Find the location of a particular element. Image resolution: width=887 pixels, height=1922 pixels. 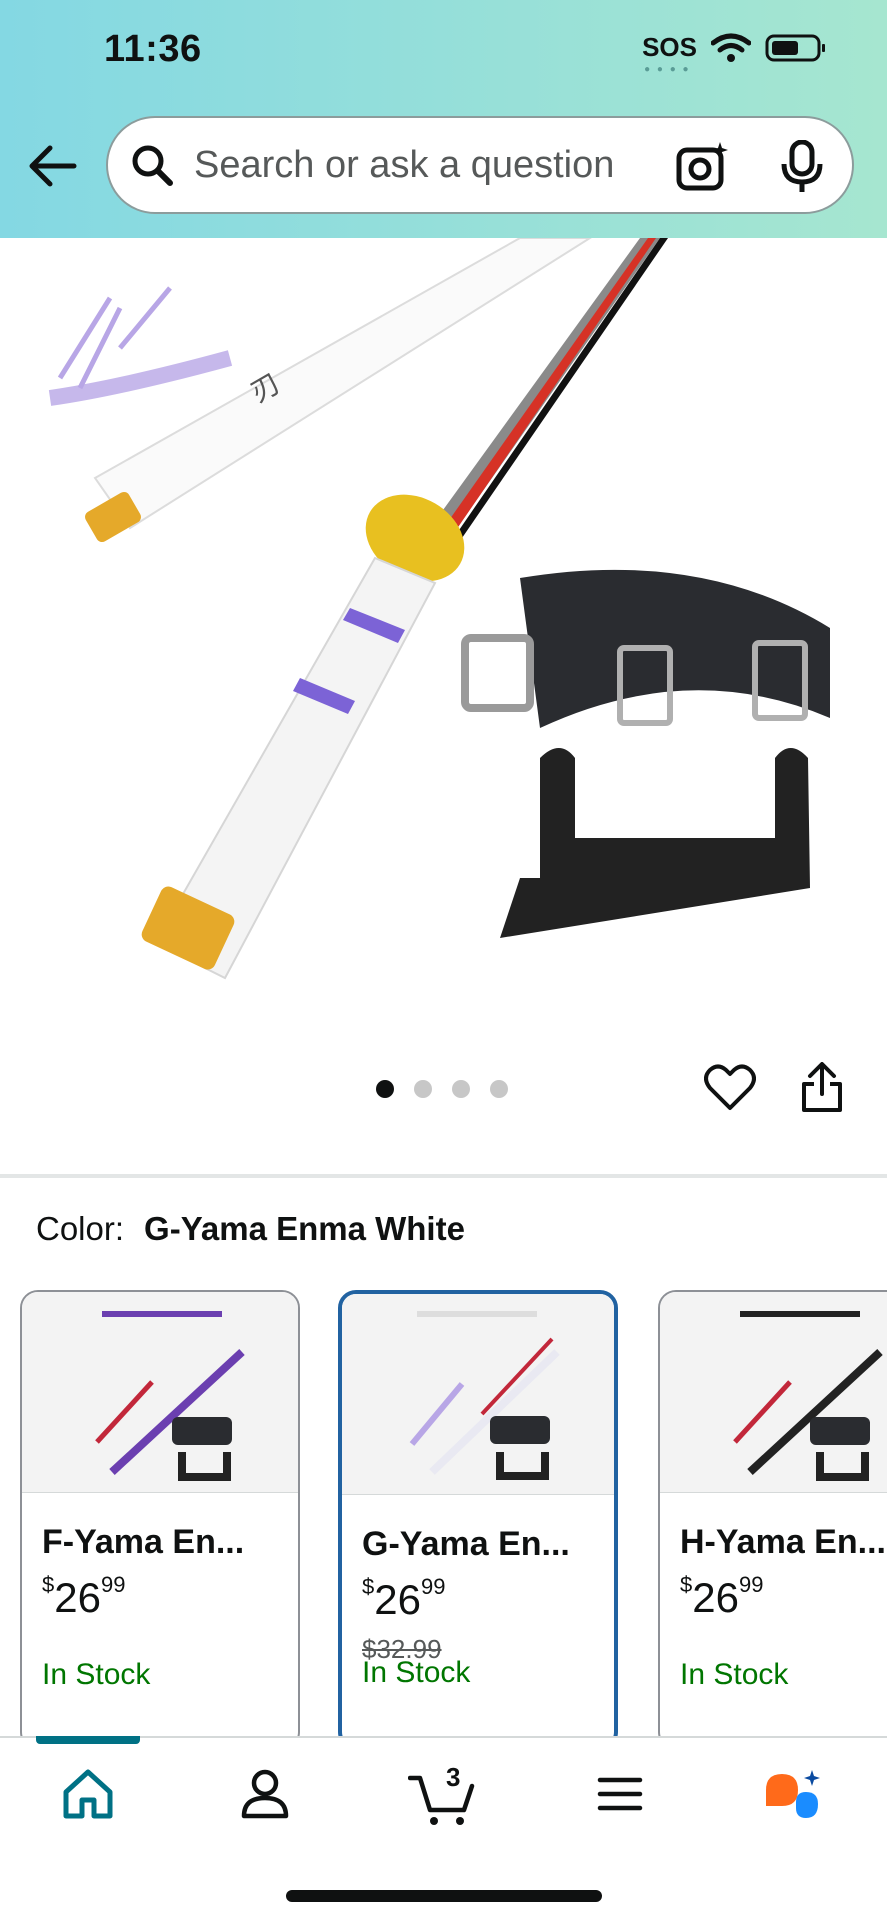

variant-card-selected: G-Yama En... $2699 $32.99 In Stock is located at coordinates (478, 1515).